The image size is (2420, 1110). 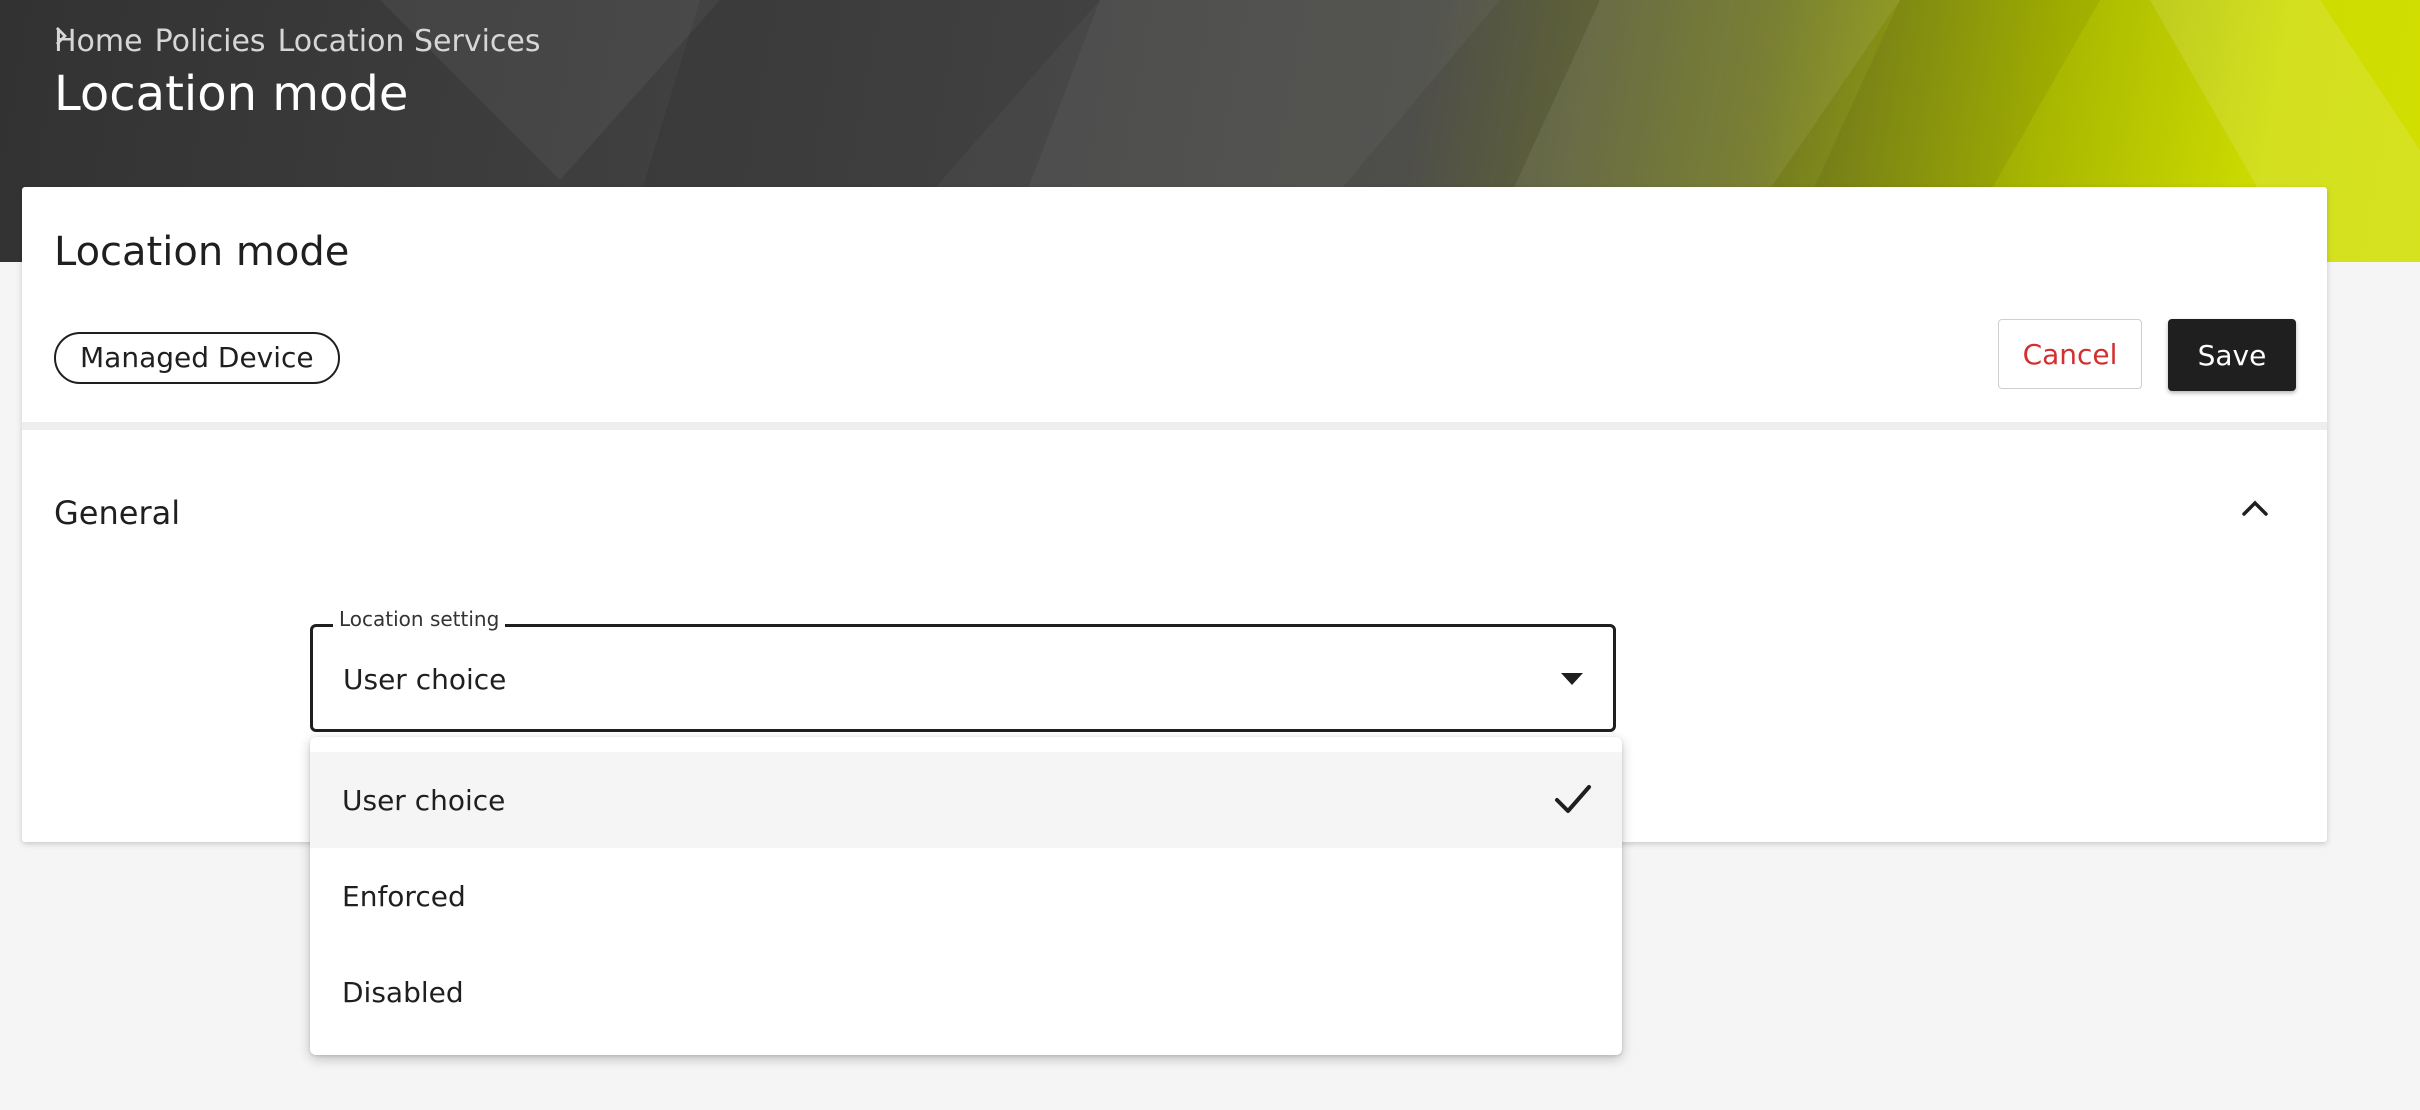 What do you see at coordinates (404, 896) in the screenshot?
I see `menu-item-label: Enforced` at bounding box center [404, 896].